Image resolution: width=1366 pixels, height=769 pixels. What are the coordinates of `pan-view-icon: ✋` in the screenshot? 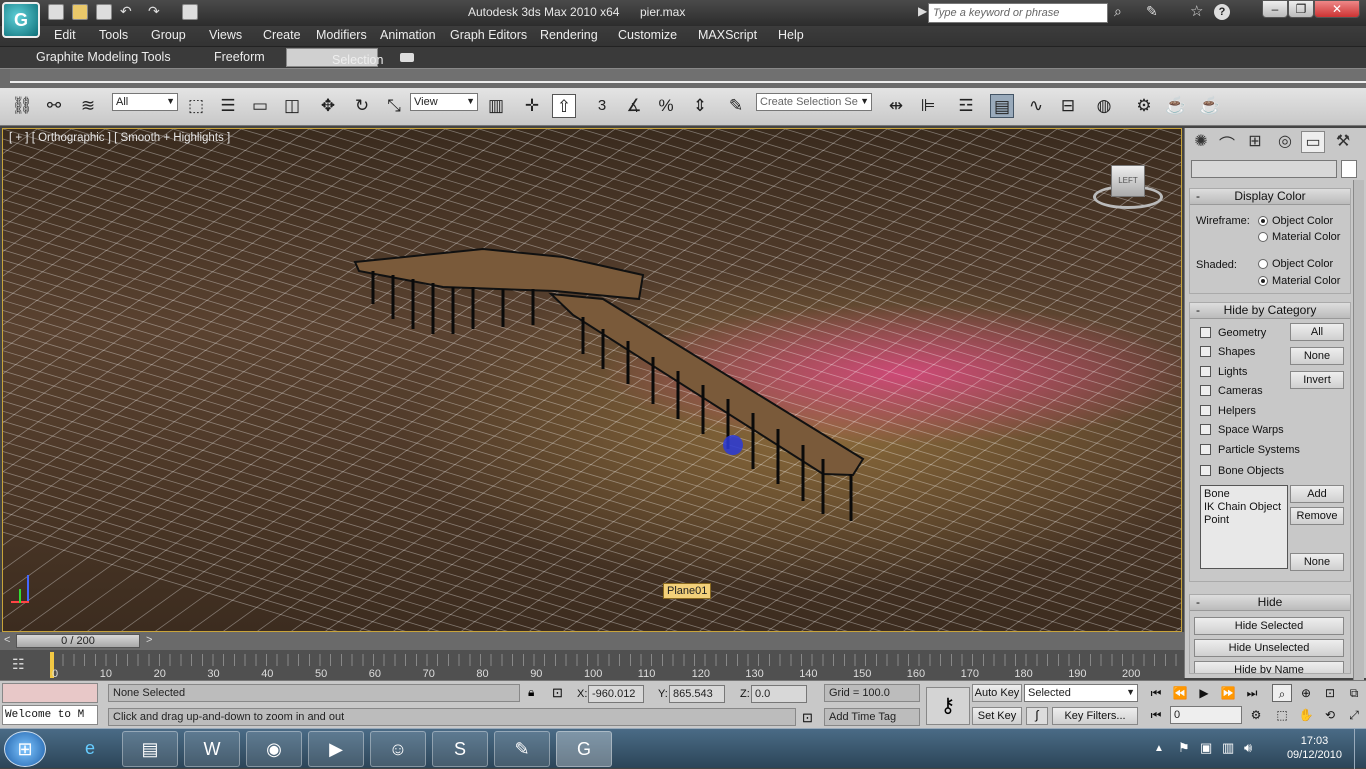 It's located at (1306, 715).